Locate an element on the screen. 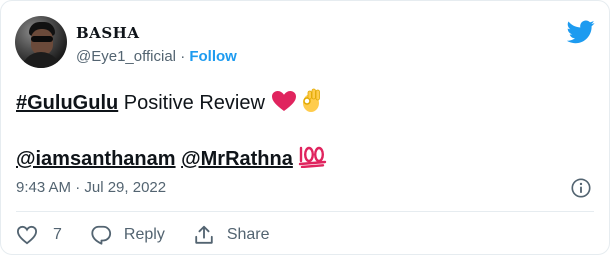 The height and width of the screenshot is (255, 610). hundred-points-icon is located at coordinates (313, 157).